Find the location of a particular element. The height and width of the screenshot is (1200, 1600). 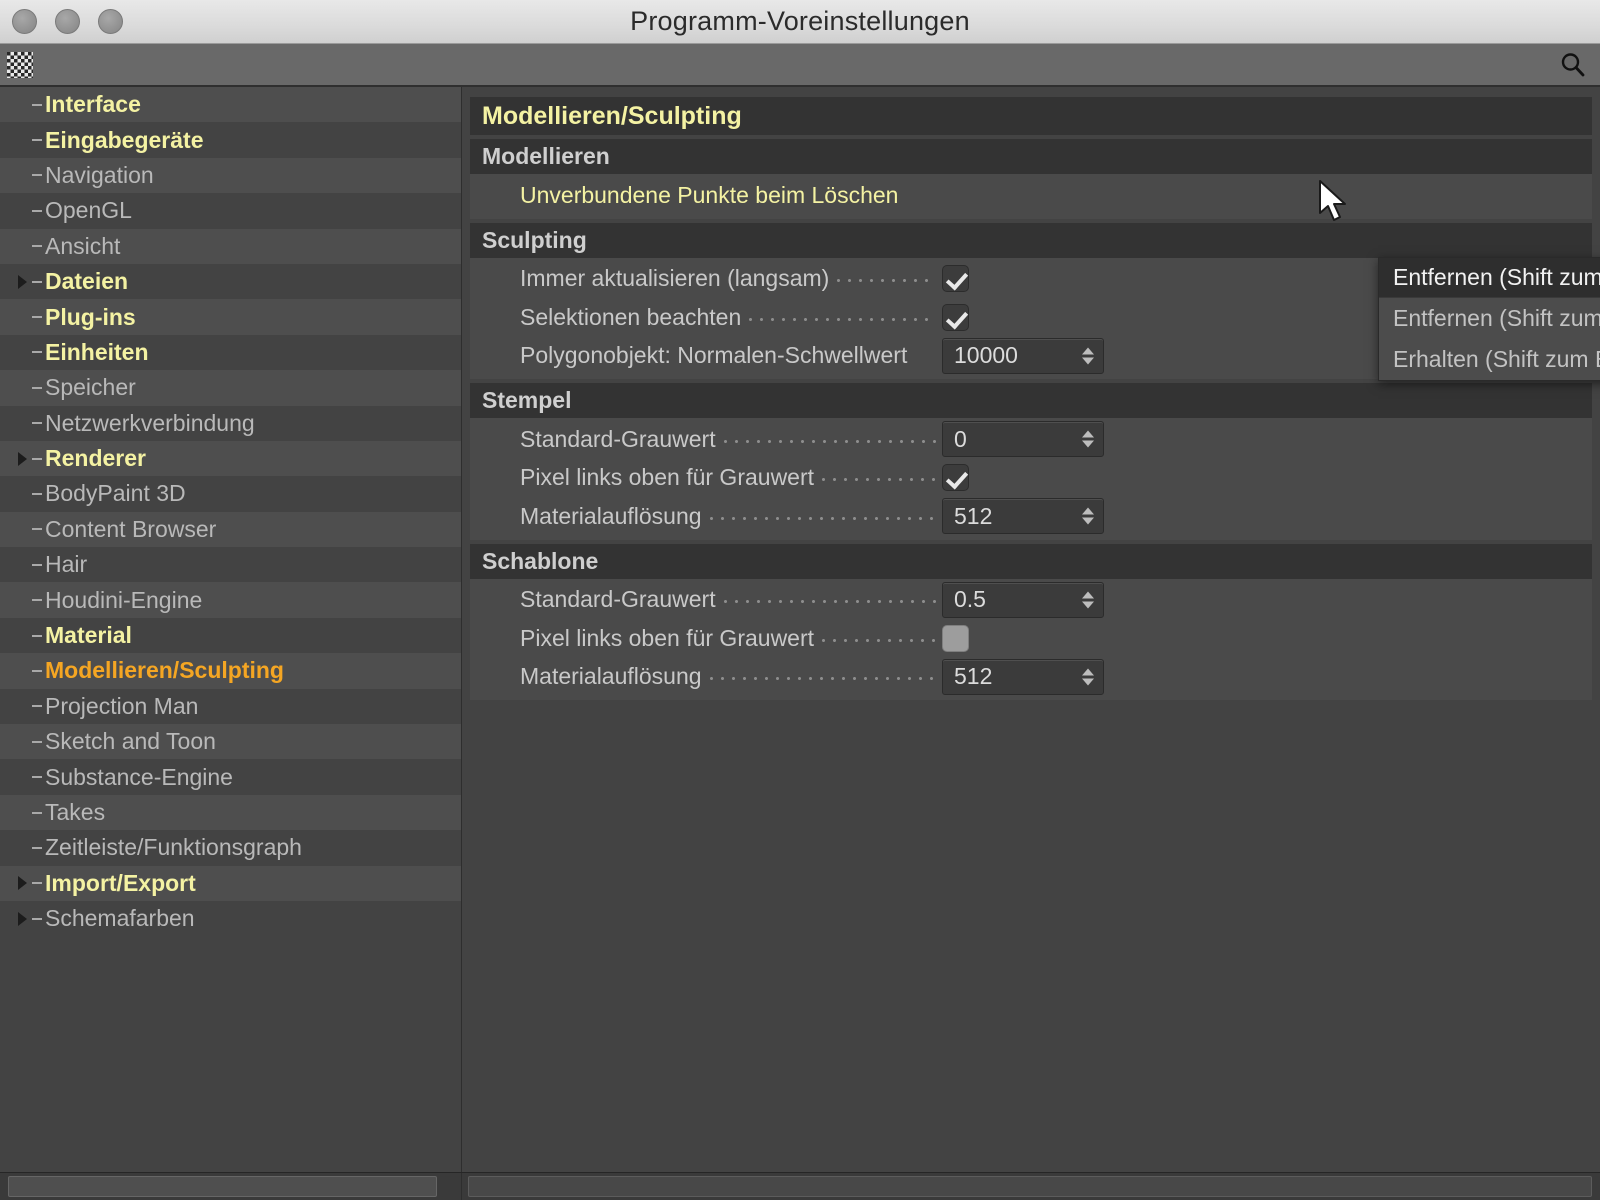

sidebar-item-interface: Interface is located at coordinates (230, 105).